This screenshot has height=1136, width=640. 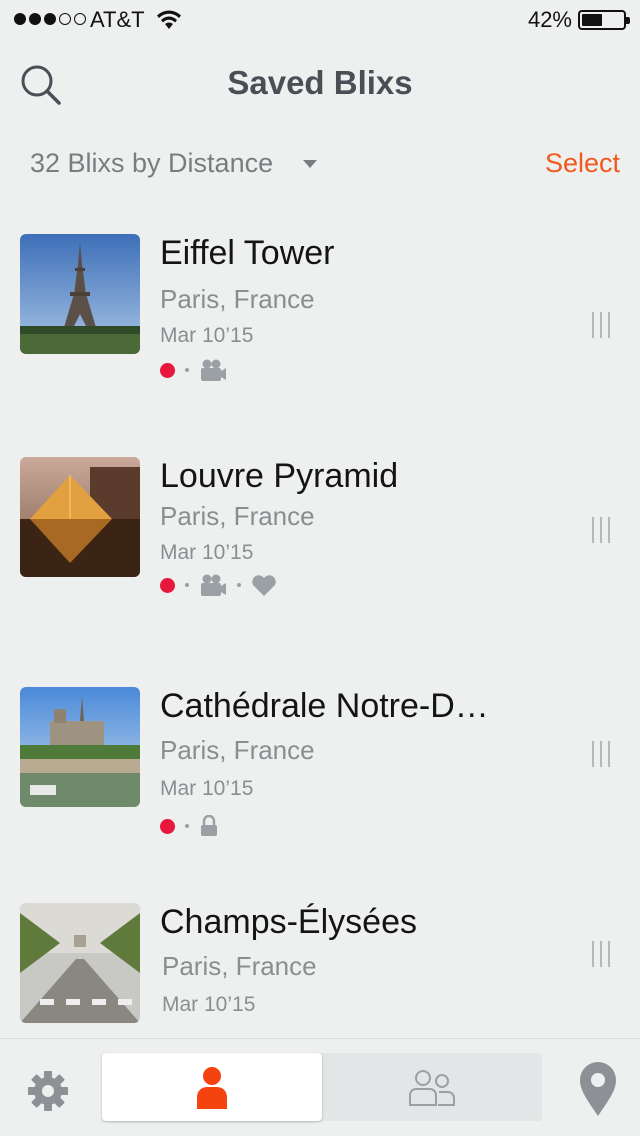 What do you see at coordinates (320, 20) in the screenshot?
I see `status-bar: AT&T 42%` at bounding box center [320, 20].